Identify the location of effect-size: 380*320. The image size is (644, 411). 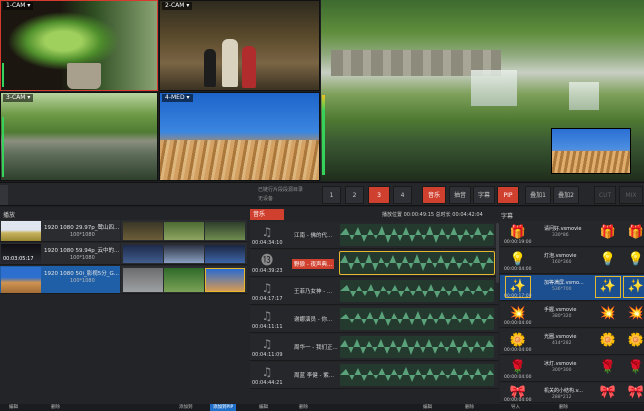
(562, 316).